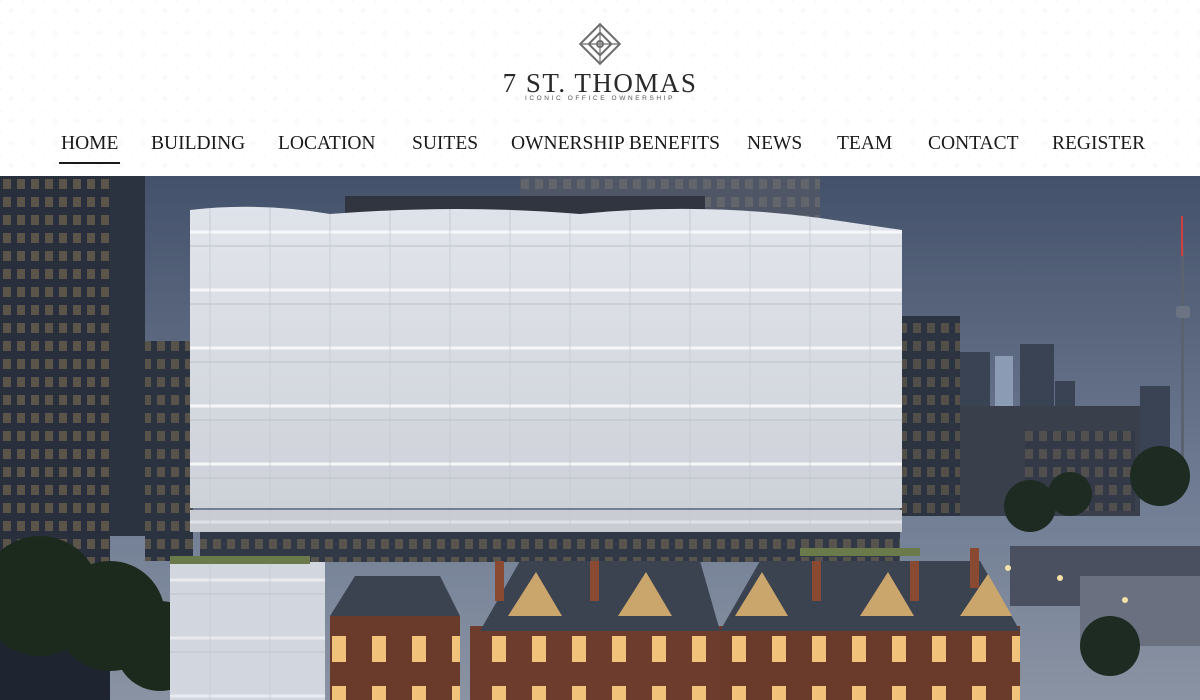 Image resolution: width=1200 pixels, height=700 pixels. Describe the element at coordinates (615, 149) in the screenshot. I see `nav-ownership-benefits: OWNERSHIP BENEFITS` at that location.